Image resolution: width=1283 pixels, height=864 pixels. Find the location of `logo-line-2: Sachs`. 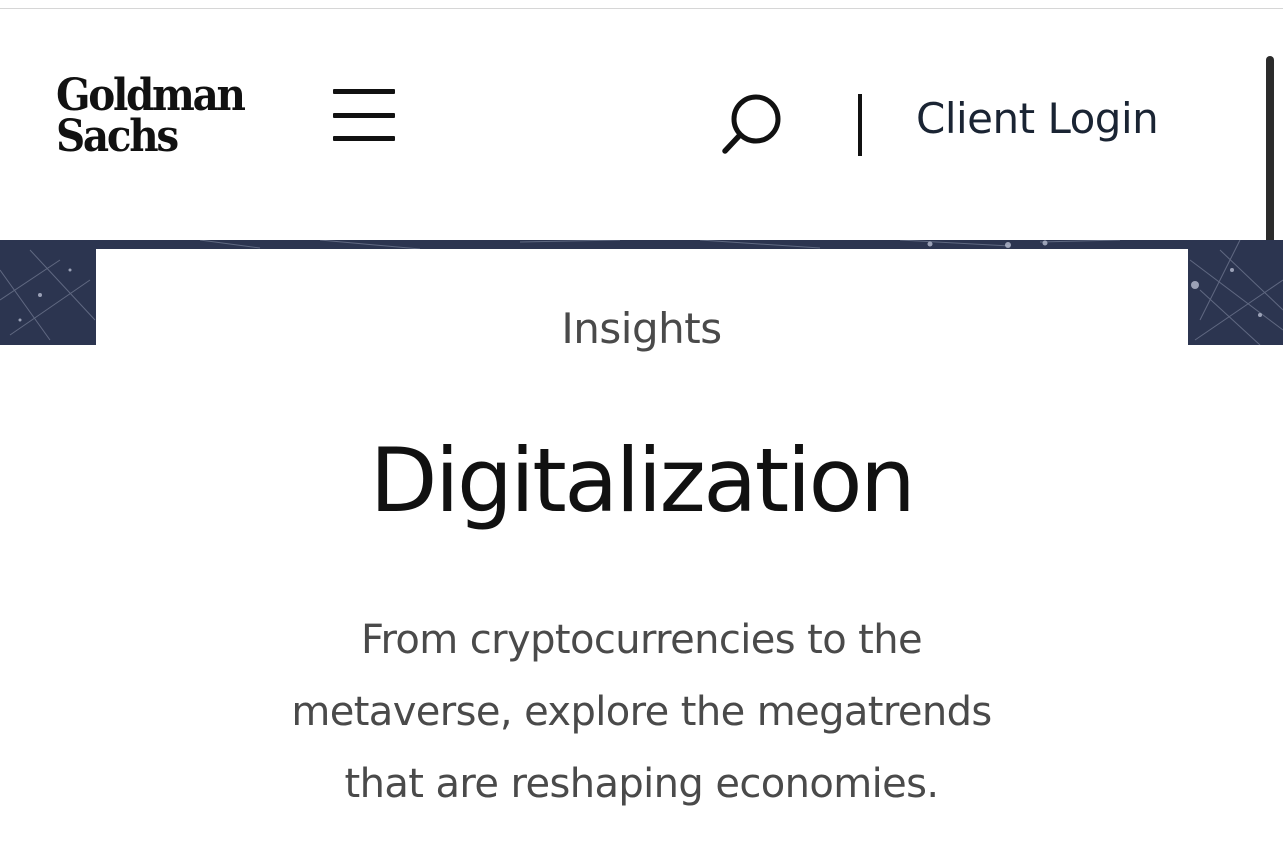

logo-line-2: Sachs is located at coordinates (117, 136).